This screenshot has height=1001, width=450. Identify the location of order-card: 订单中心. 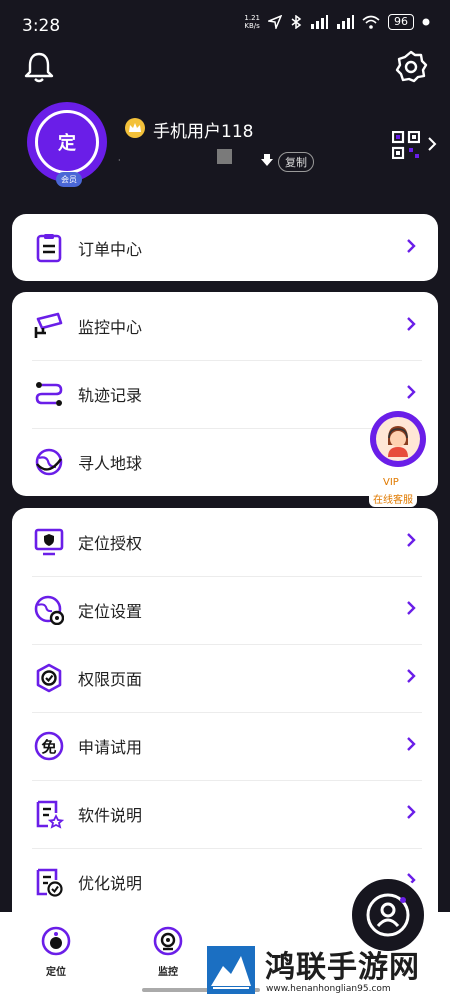
(225, 247).